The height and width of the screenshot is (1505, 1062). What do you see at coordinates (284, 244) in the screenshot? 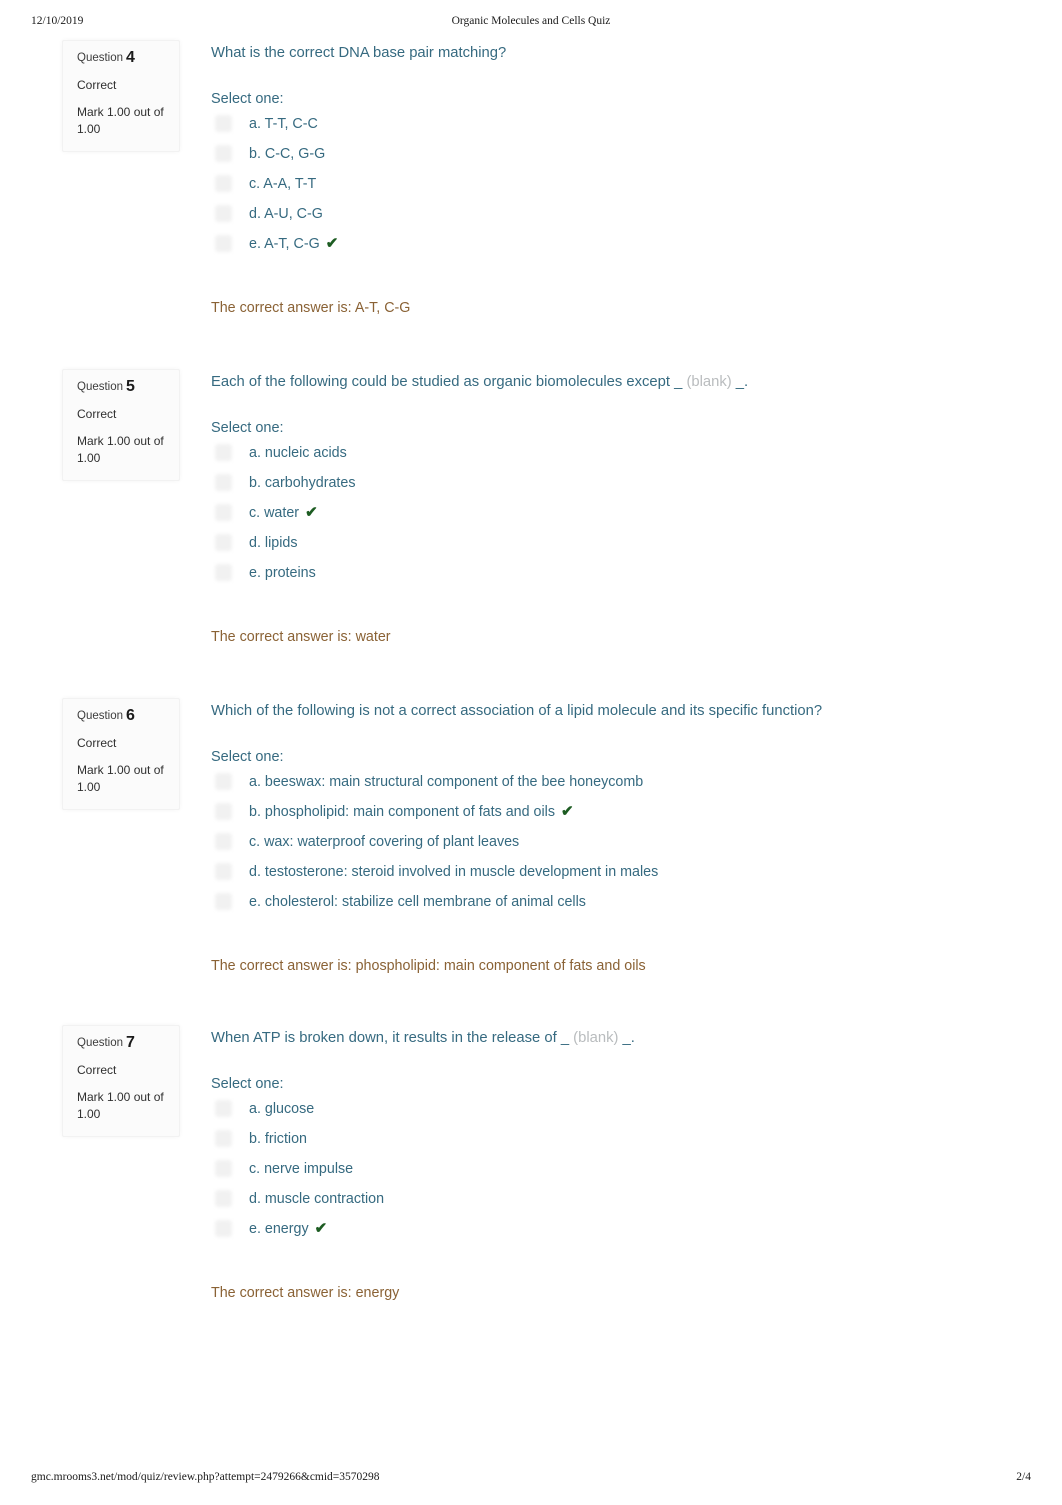
I see `answer-option-label: e. A-T, C-G` at bounding box center [284, 244].